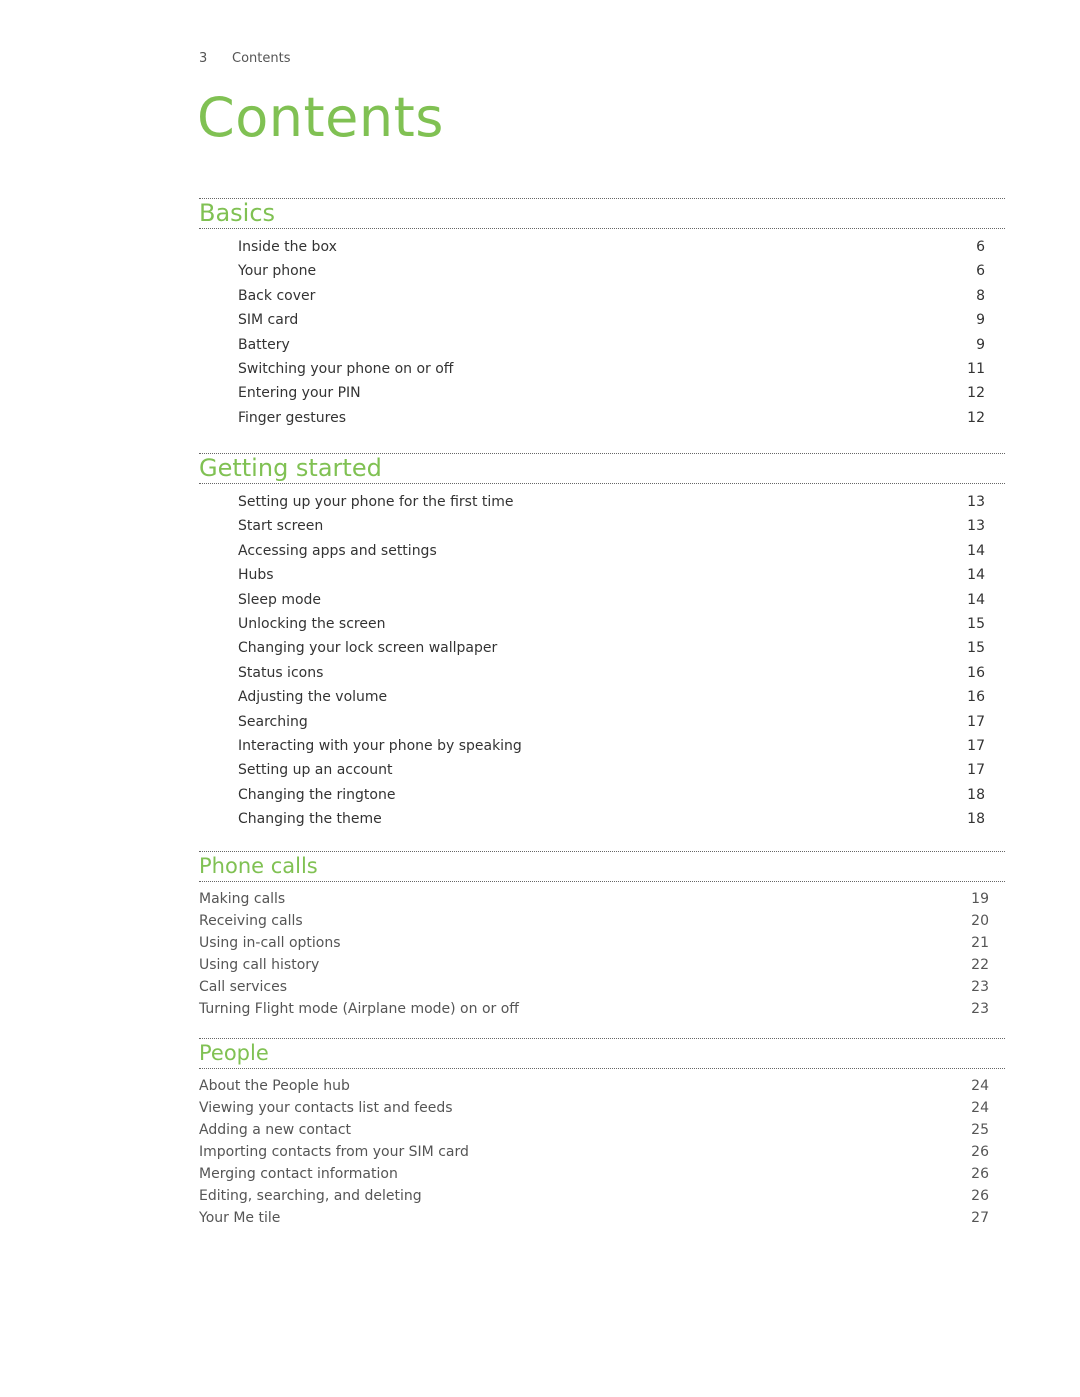  Describe the element at coordinates (602, 296) in the screenshot. I see `toc-entry: Back cover 8` at that location.